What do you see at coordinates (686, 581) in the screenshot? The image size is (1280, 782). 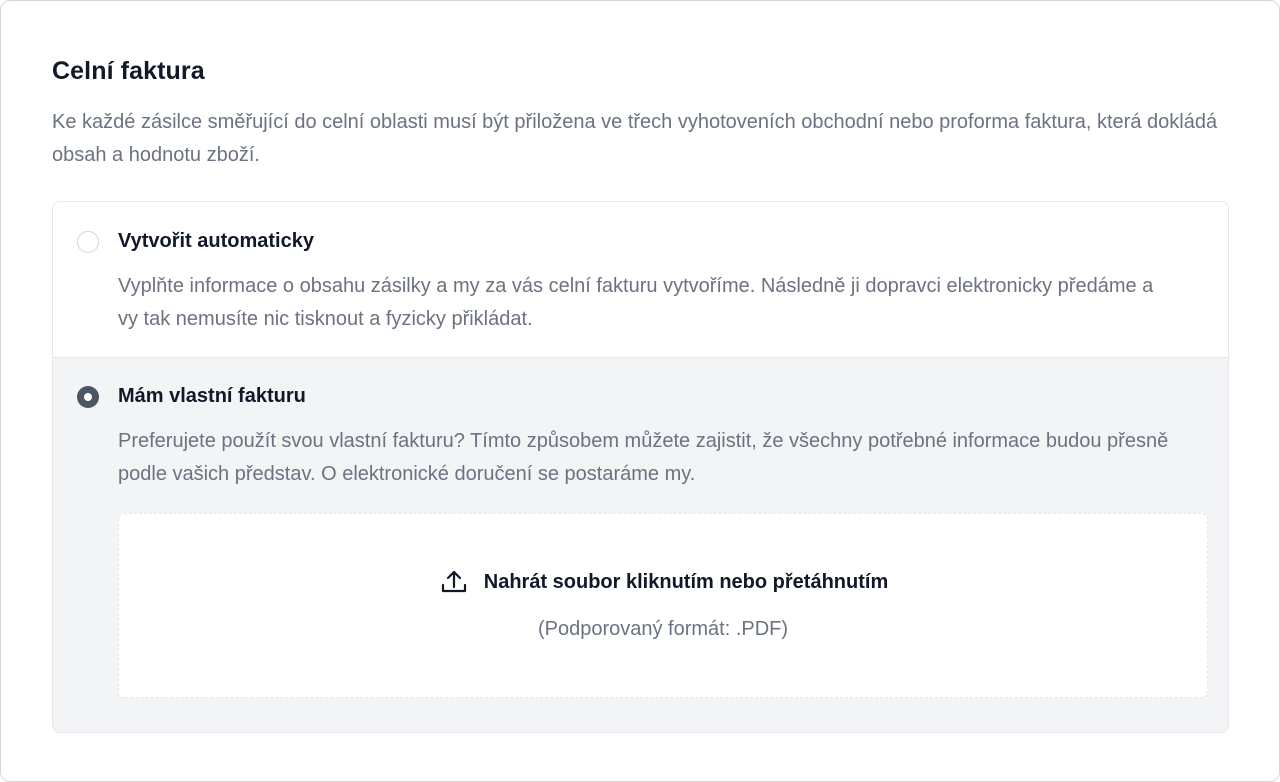 I see `upload-label: Nahrát soubor kliknutím nebo přetáhnutím` at bounding box center [686, 581].